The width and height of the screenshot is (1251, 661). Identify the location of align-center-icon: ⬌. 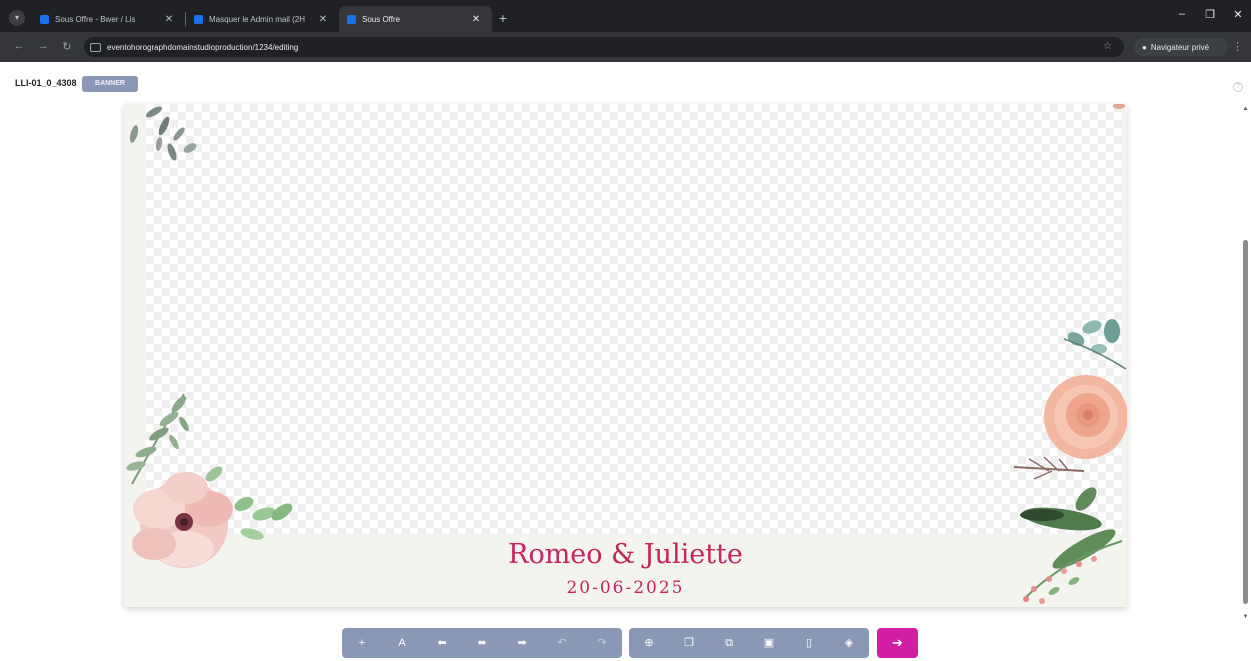
(482, 643).